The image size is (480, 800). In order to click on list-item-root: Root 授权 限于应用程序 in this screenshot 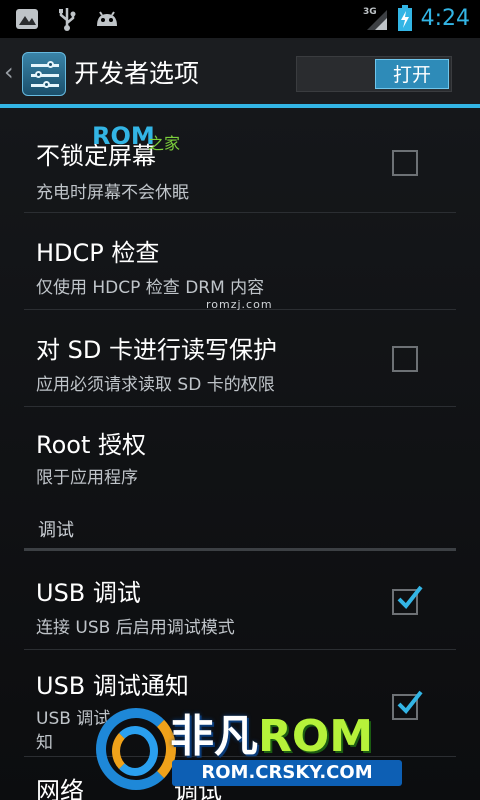, I will do `click(240, 455)`.